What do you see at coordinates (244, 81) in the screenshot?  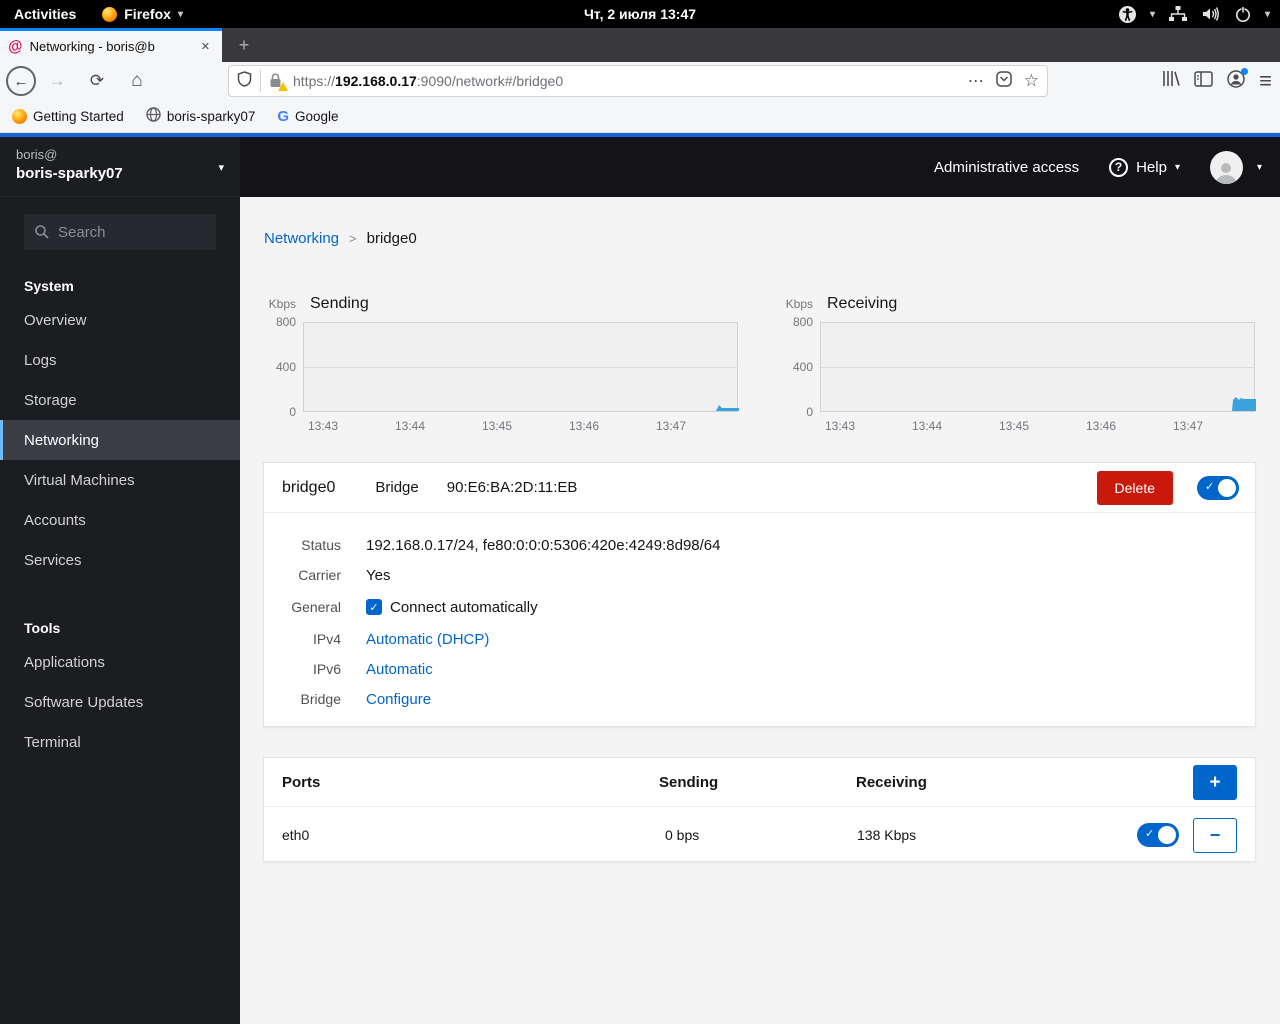 I see `tracking-shield-icon` at bounding box center [244, 81].